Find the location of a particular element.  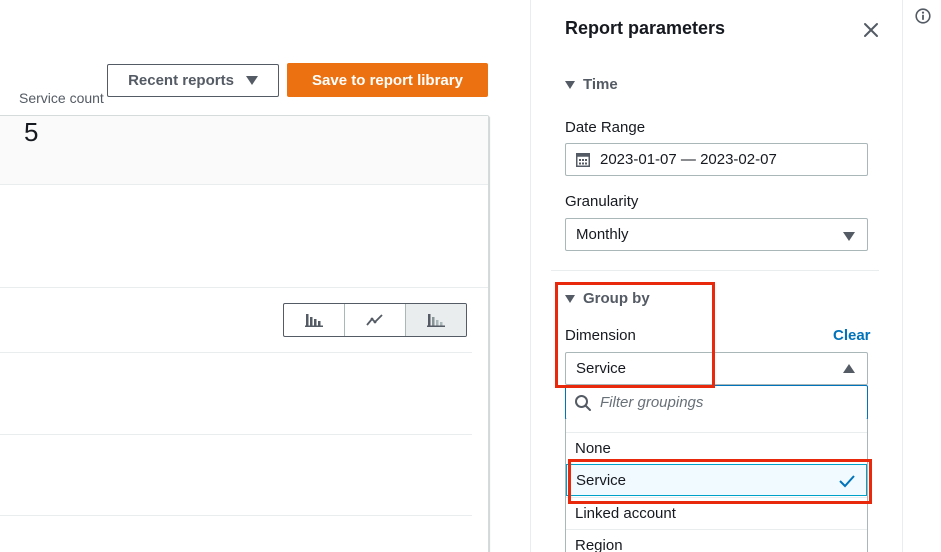

chart-type-toggle is located at coordinates (375, 320).